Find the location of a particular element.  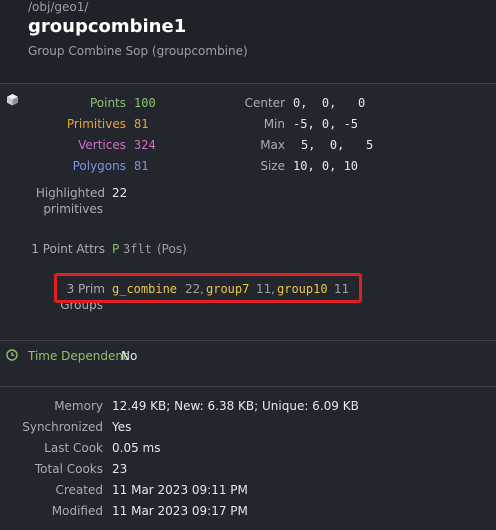

max-value: 5, 0, 5 is located at coordinates (337, 145).